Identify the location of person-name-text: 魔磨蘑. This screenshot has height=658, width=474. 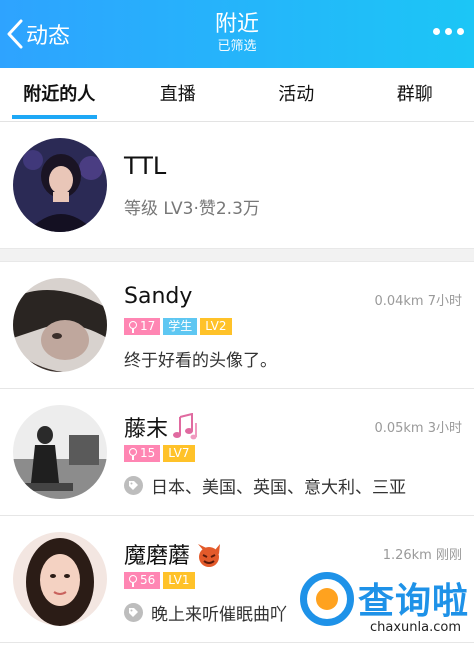
(157, 556).